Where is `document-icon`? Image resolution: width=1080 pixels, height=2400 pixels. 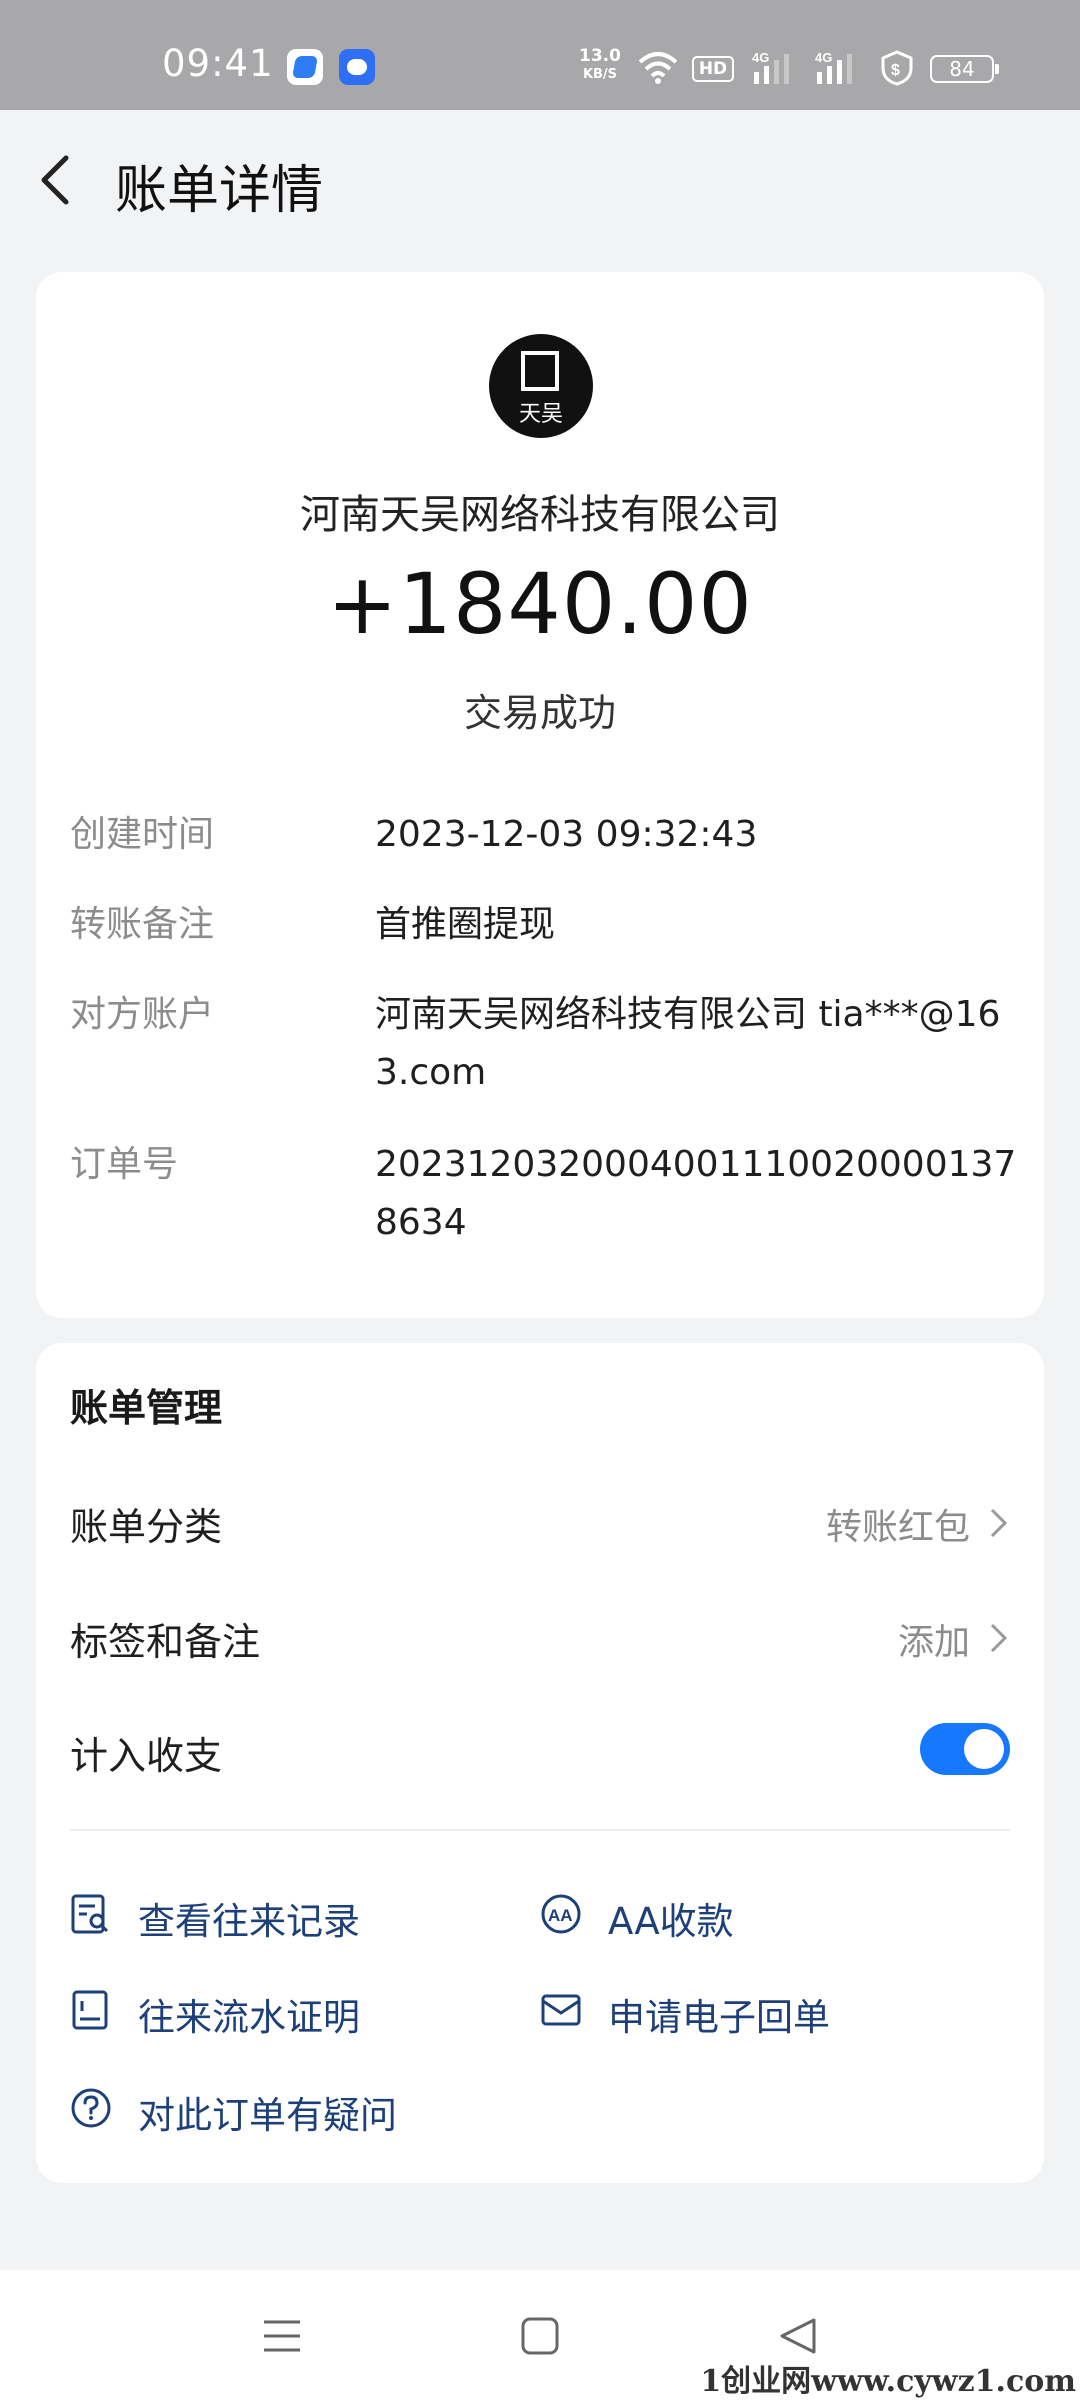 document-icon is located at coordinates (90, 2010).